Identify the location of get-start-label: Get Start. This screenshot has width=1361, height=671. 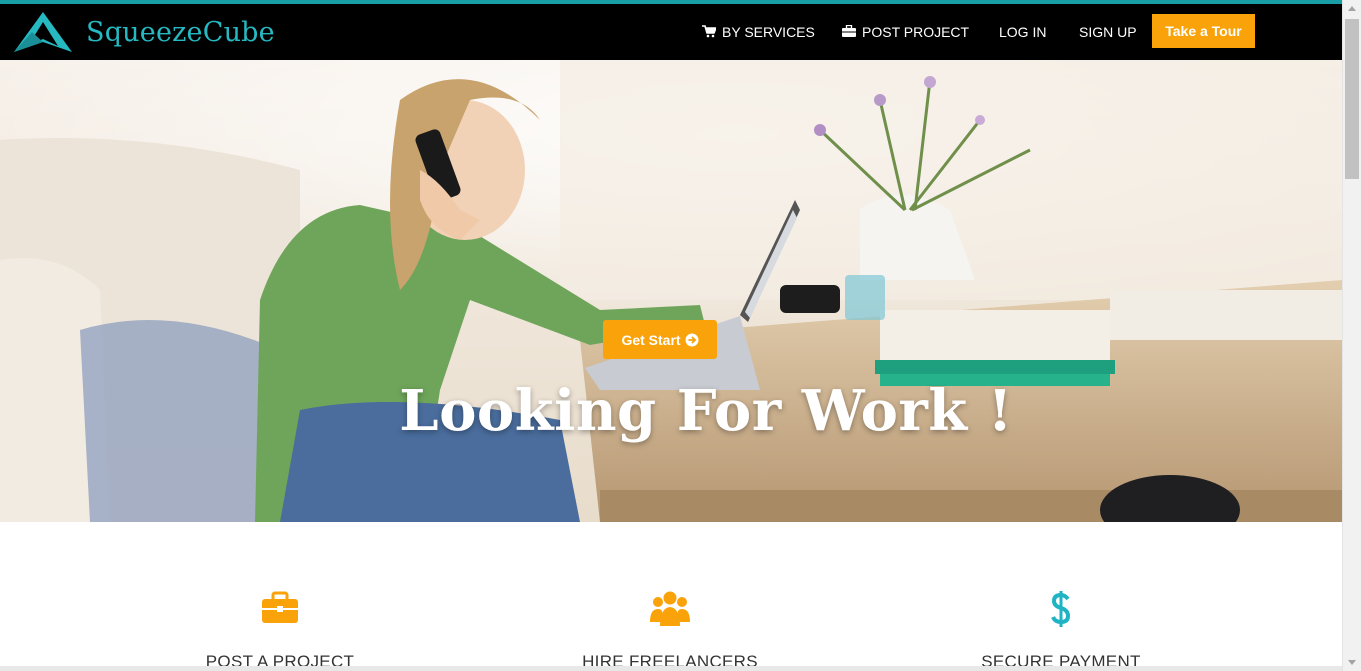
(651, 339).